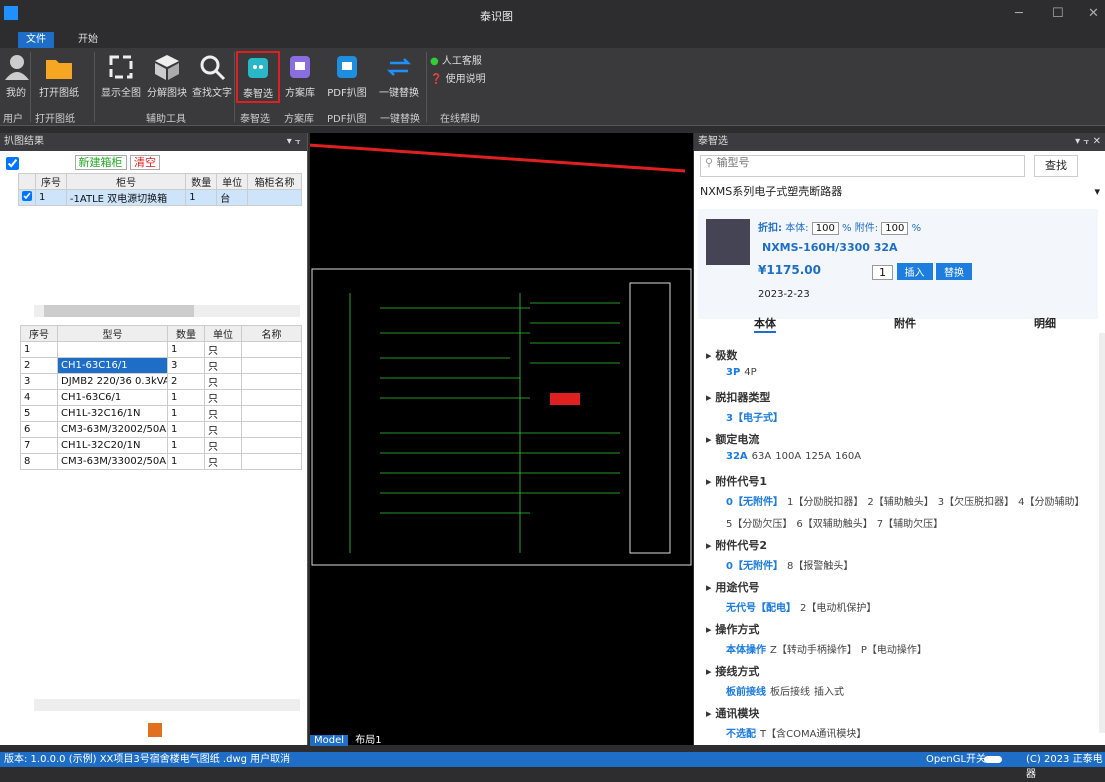  I want to click on model-name: NXMS-160H/3300 32A, so click(830, 247).